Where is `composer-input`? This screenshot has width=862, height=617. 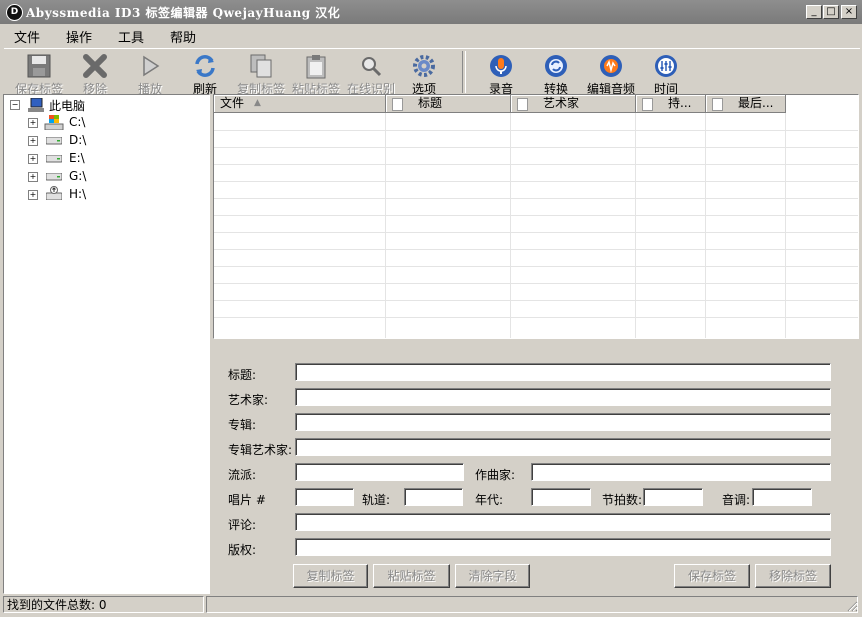 composer-input is located at coordinates (681, 472).